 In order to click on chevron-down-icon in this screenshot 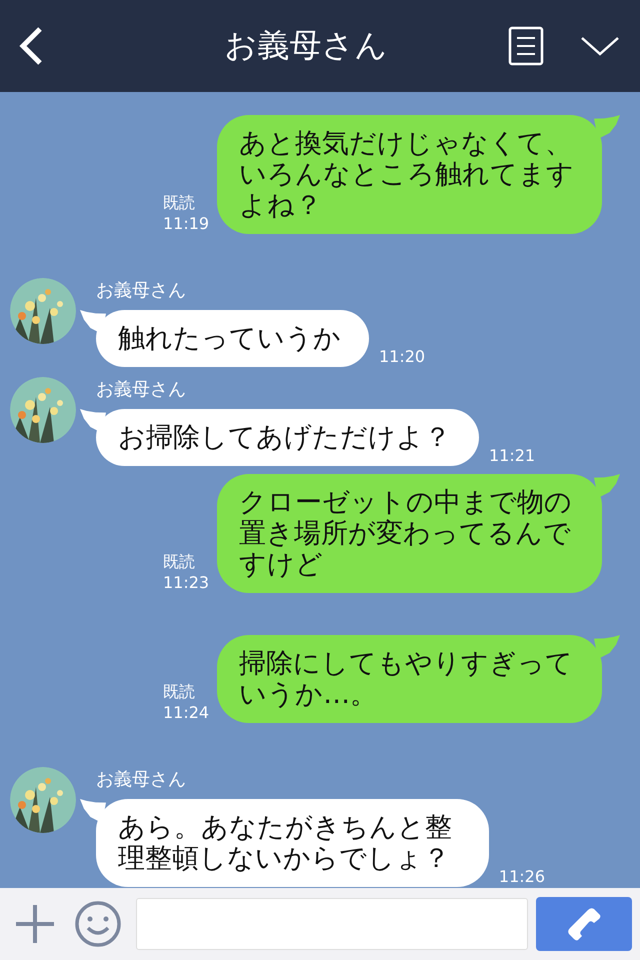, I will do `click(600, 46)`.